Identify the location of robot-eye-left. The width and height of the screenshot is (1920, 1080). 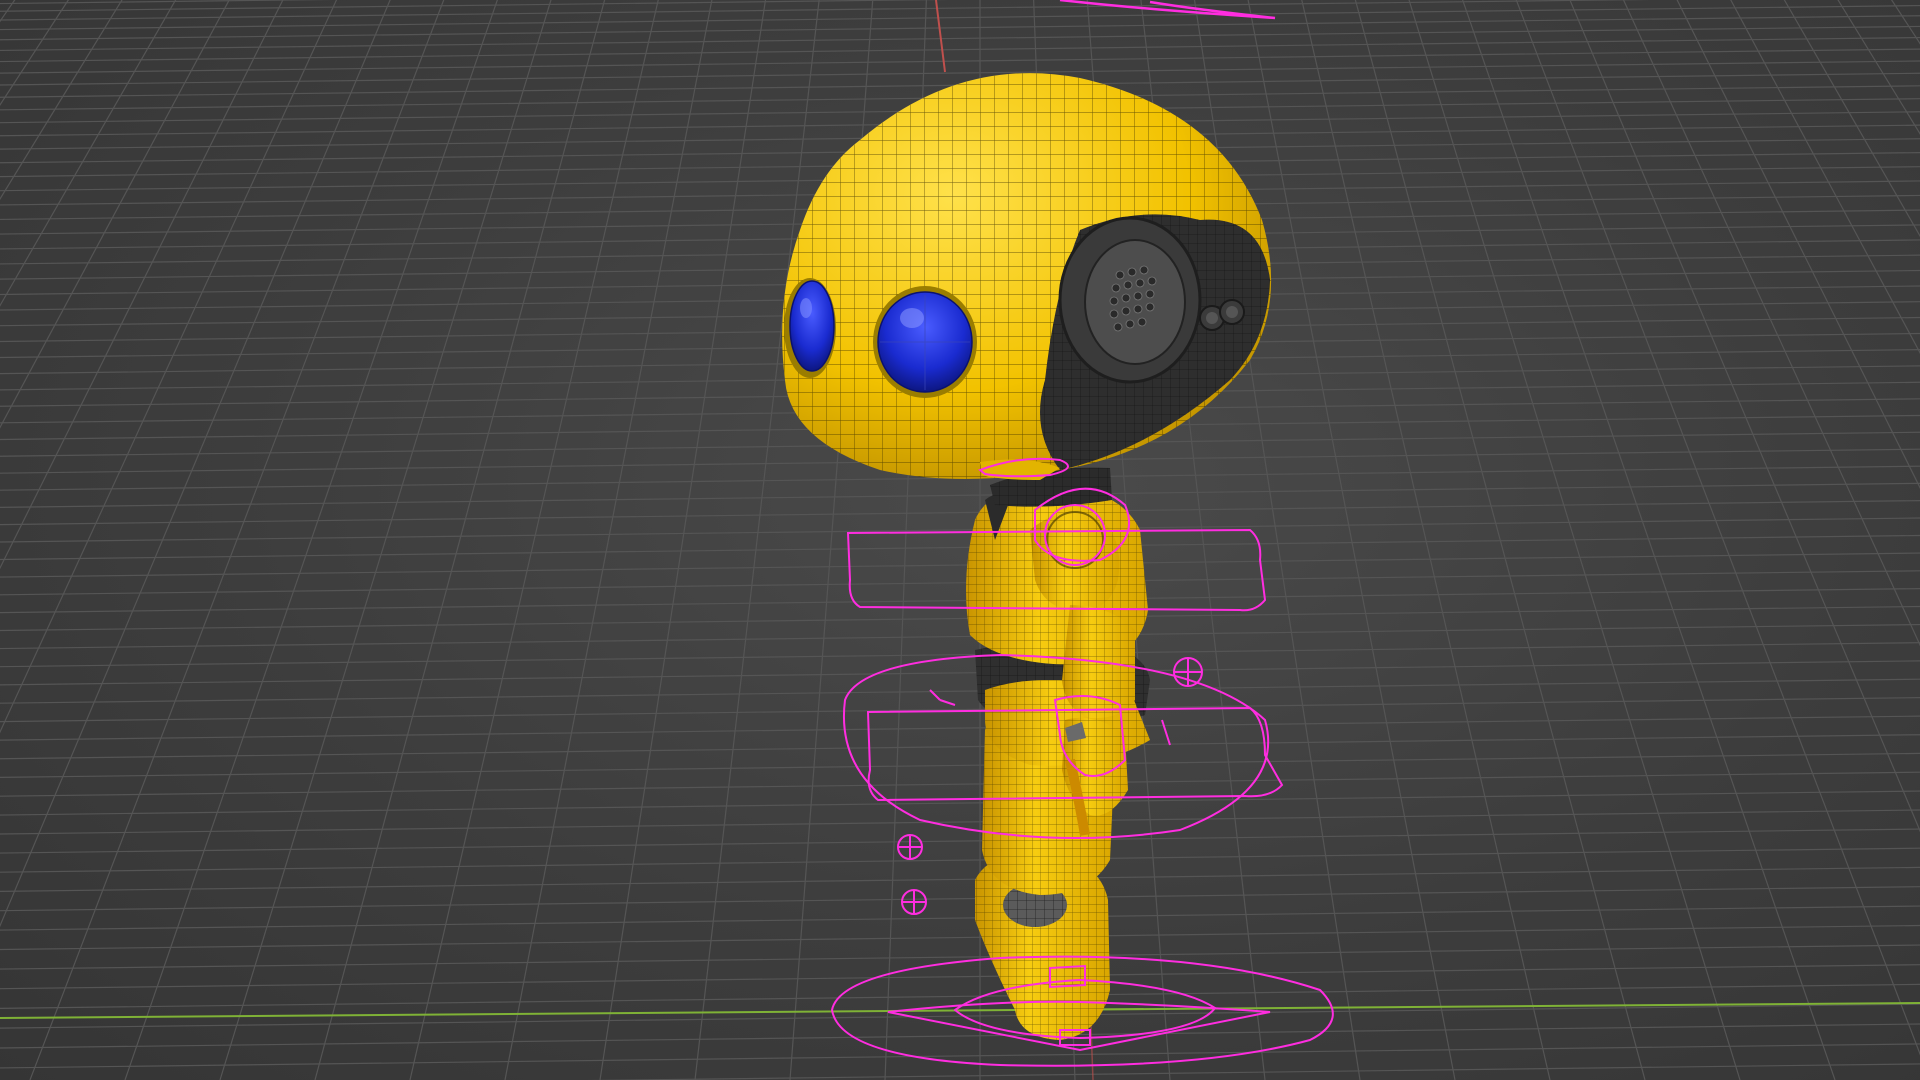
(810, 328).